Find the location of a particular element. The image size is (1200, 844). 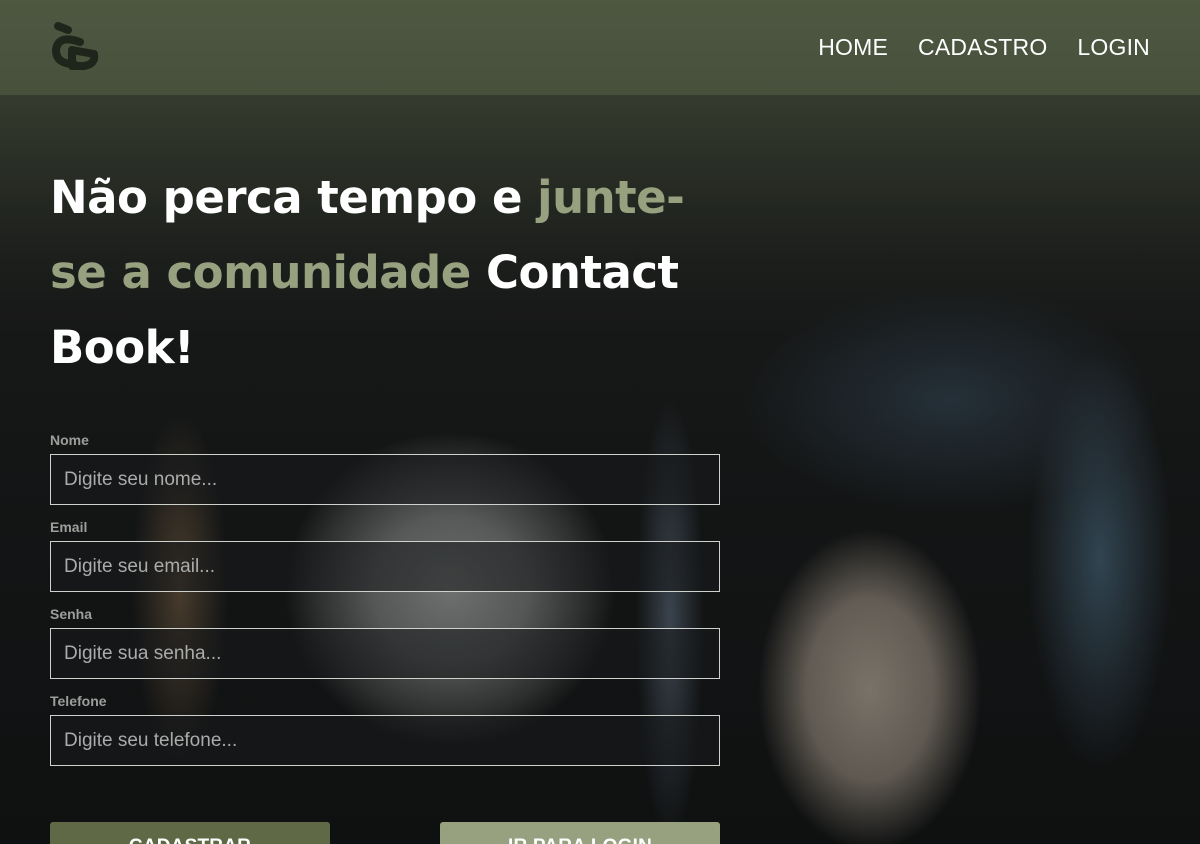

email-label: Email is located at coordinates (69, 527).